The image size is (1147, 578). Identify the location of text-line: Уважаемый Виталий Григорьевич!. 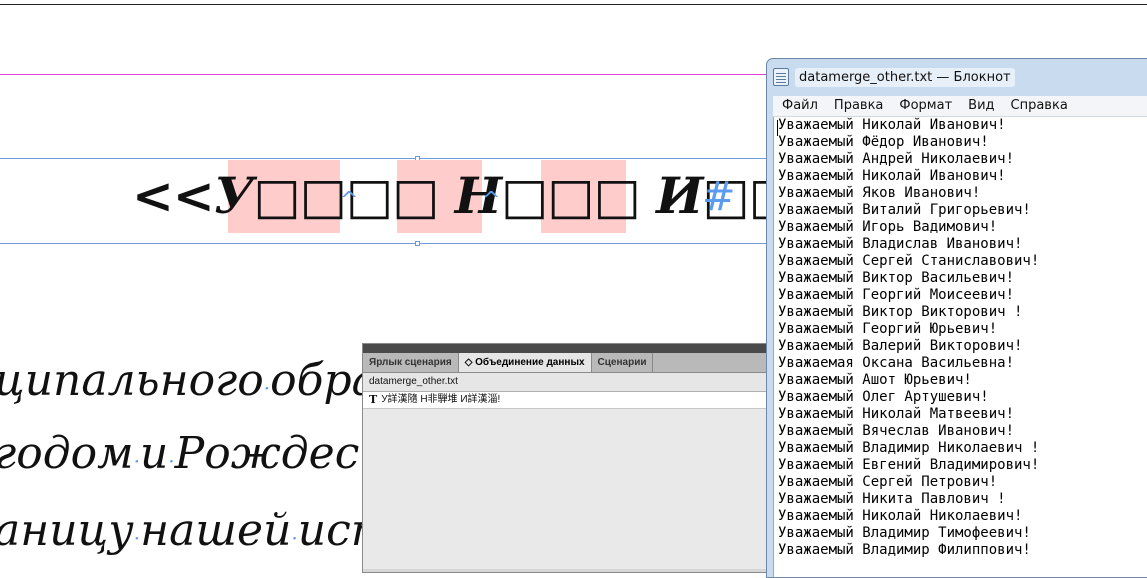
(904, 210).